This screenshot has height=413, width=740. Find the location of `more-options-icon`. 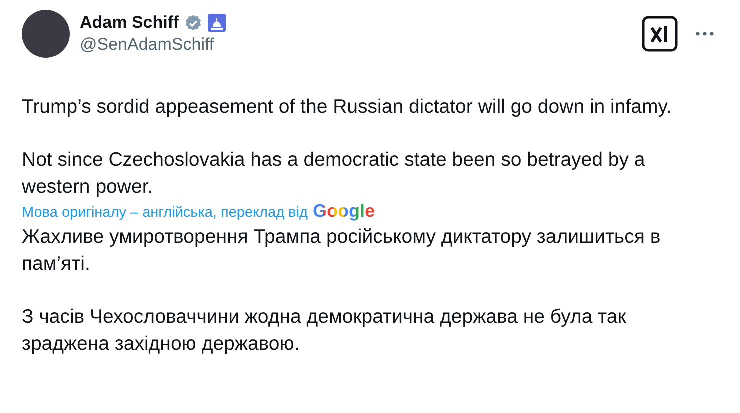

more-options-icon is located at coordinates (705, 34).